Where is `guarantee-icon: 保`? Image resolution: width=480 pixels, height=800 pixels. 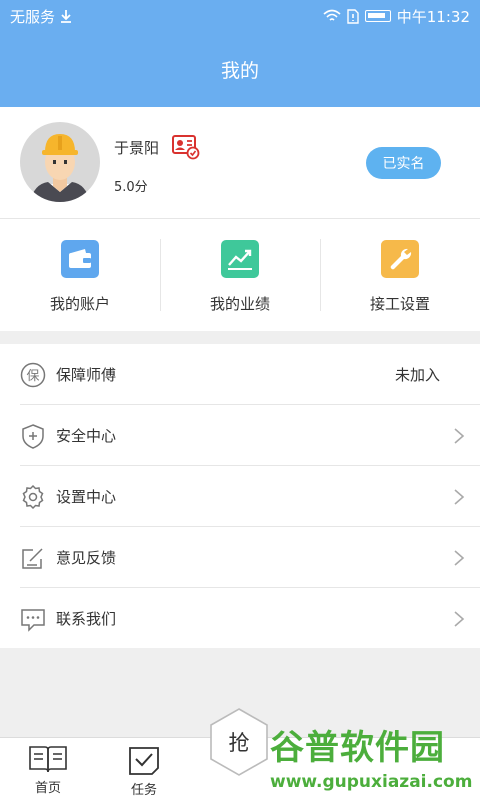
guarantee-icon: 保 is located at coordinates (33, 375).